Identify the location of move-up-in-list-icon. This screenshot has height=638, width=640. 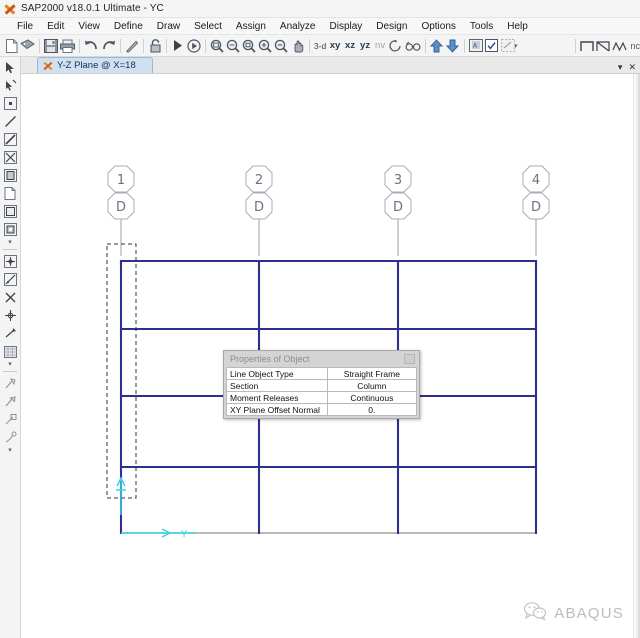
(437, 45).